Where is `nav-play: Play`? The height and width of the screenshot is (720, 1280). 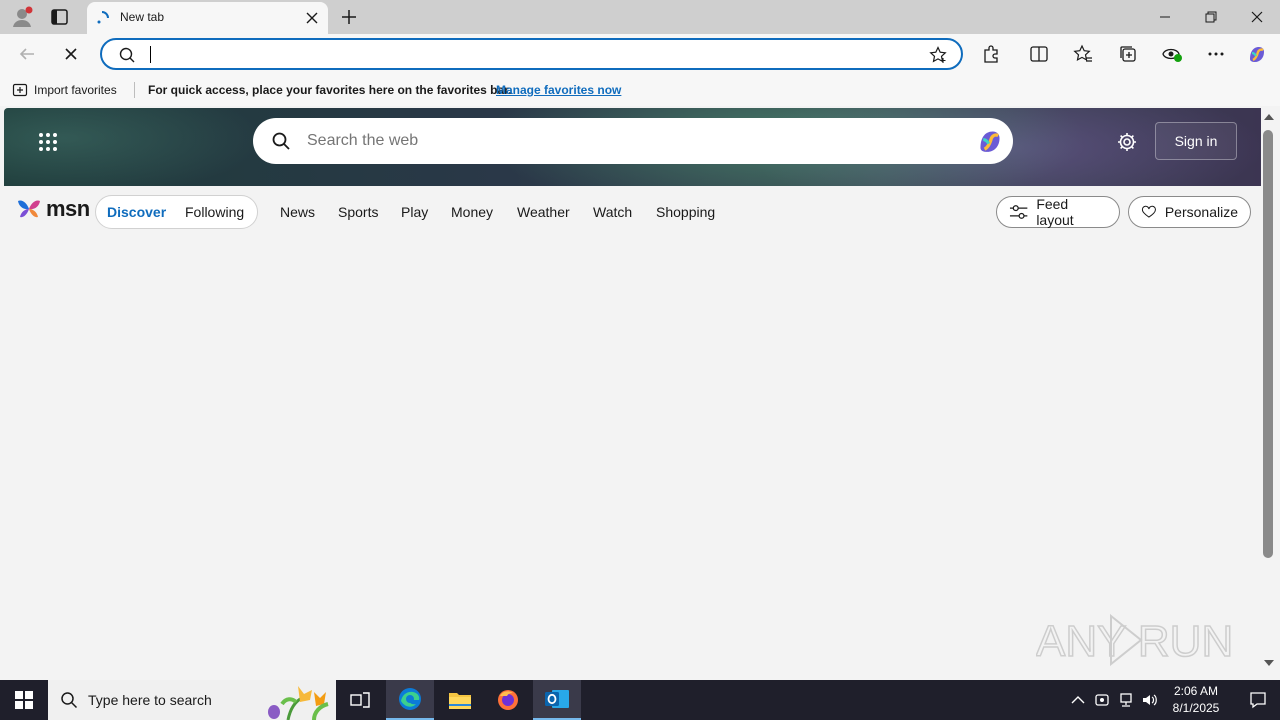 nav-play: Play is located at coordinates (414, 212).